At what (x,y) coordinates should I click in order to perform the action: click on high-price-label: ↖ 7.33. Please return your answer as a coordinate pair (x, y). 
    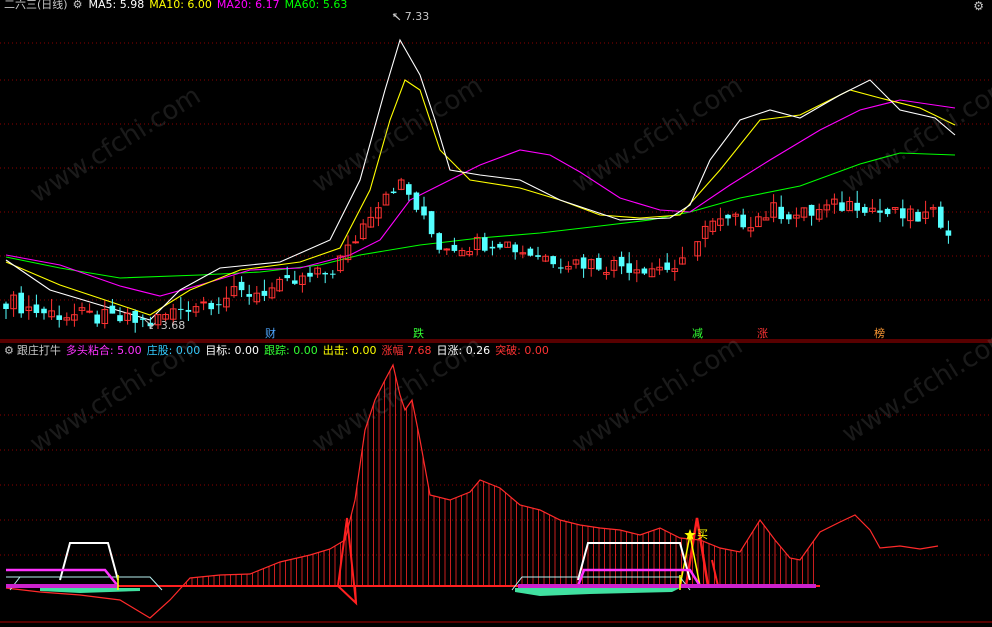
    Looking at the image, I should click on (411, 16).